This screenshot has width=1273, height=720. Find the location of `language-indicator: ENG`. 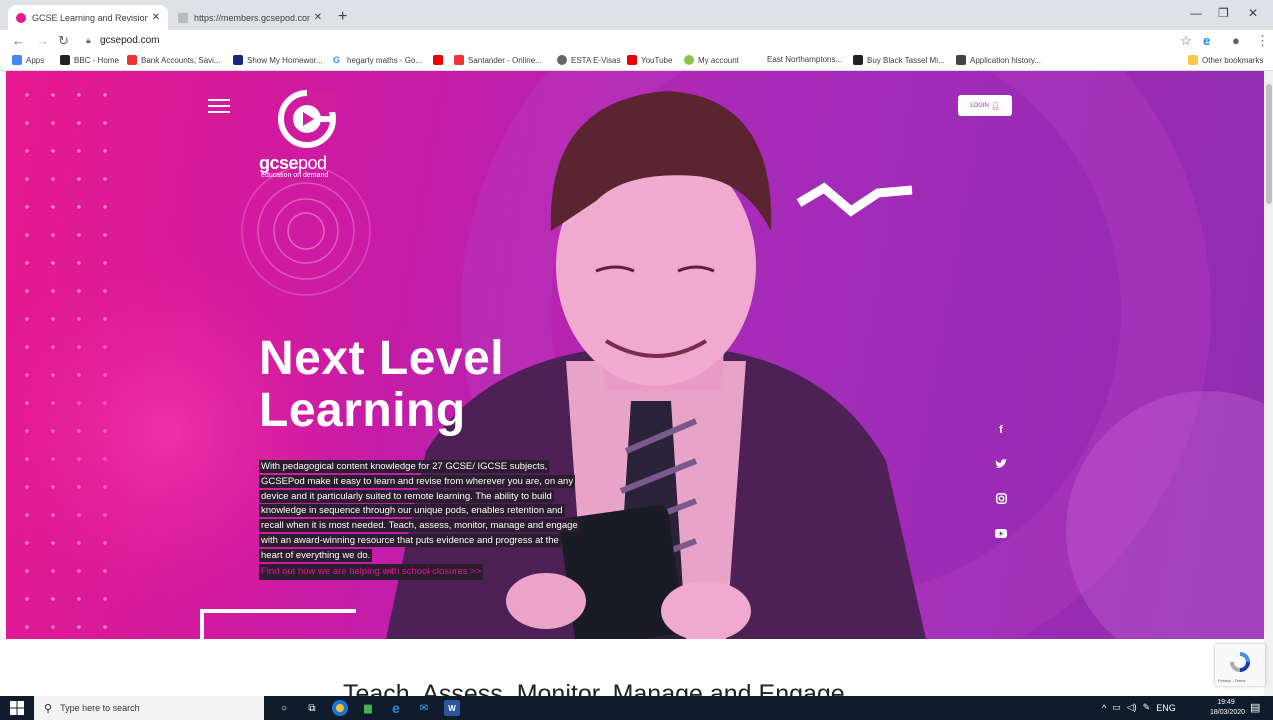

language-indicator: ENG is located at coordinates (1166, 708).